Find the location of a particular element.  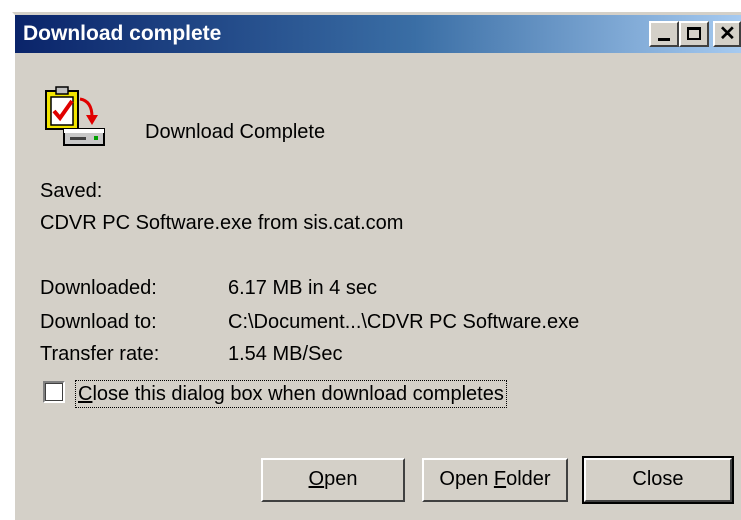

open-label: pen is located at coordinates (341, 479).